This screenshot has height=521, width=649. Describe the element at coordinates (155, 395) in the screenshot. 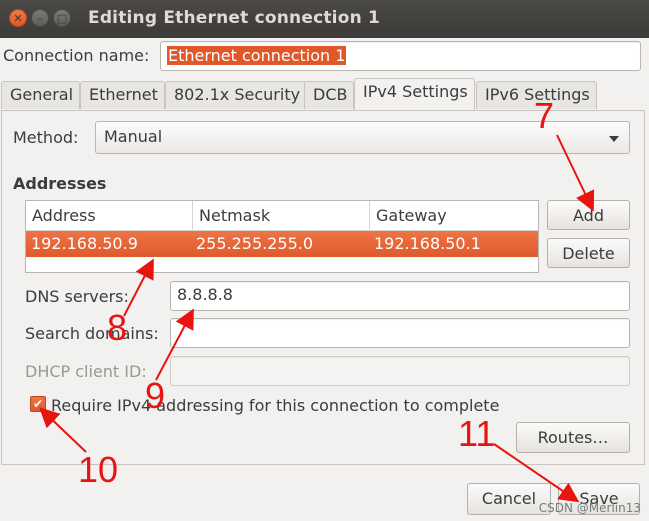

I see `annotation-9: 9` at that location.